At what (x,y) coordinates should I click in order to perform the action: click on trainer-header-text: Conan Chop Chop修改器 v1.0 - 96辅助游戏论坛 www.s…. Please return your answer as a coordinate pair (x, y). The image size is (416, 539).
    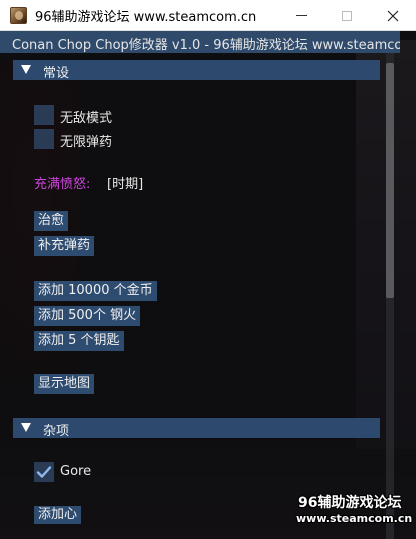
    Looking at the image, I should click on (206, 45).